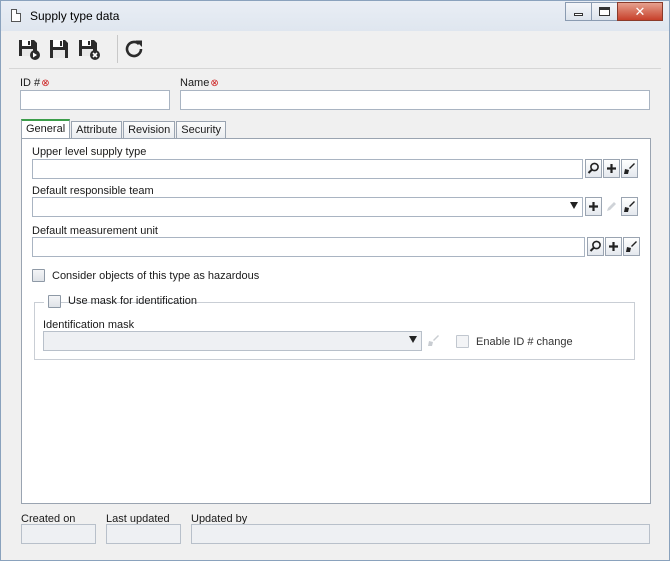  I want to click on refresh-icon, so click(134, 49).